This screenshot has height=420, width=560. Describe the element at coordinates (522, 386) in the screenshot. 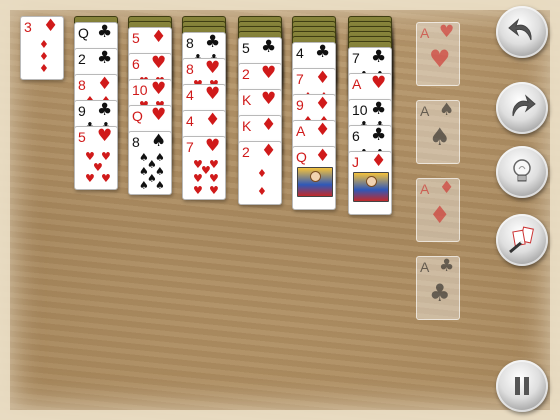

I see `pause-button` at that location.